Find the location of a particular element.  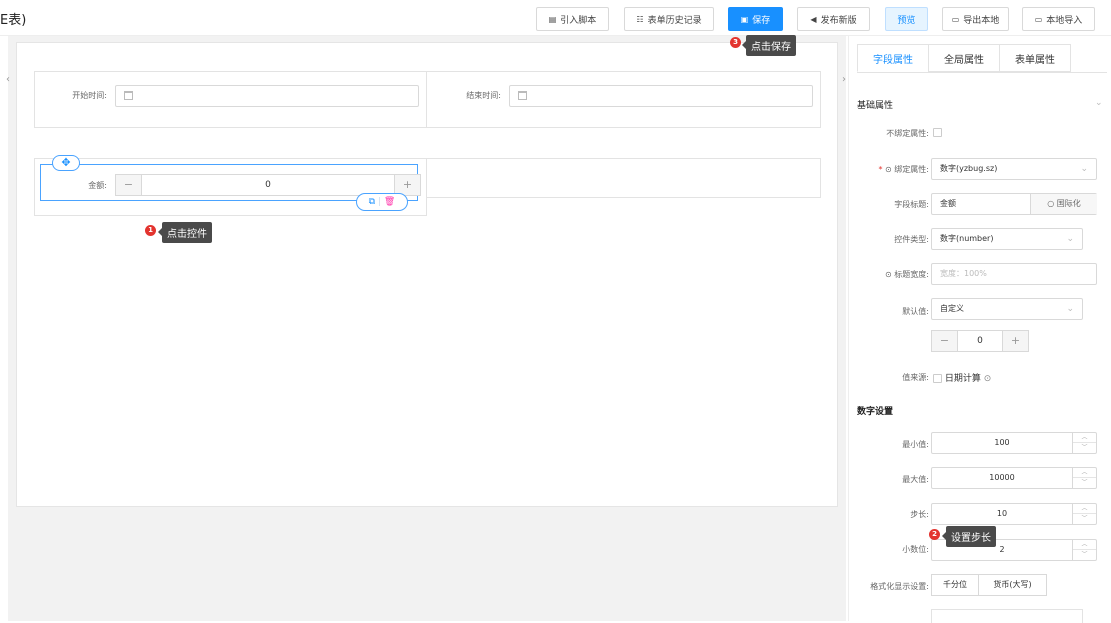

min-label: 最小值: is located at coordinates (915, 444).